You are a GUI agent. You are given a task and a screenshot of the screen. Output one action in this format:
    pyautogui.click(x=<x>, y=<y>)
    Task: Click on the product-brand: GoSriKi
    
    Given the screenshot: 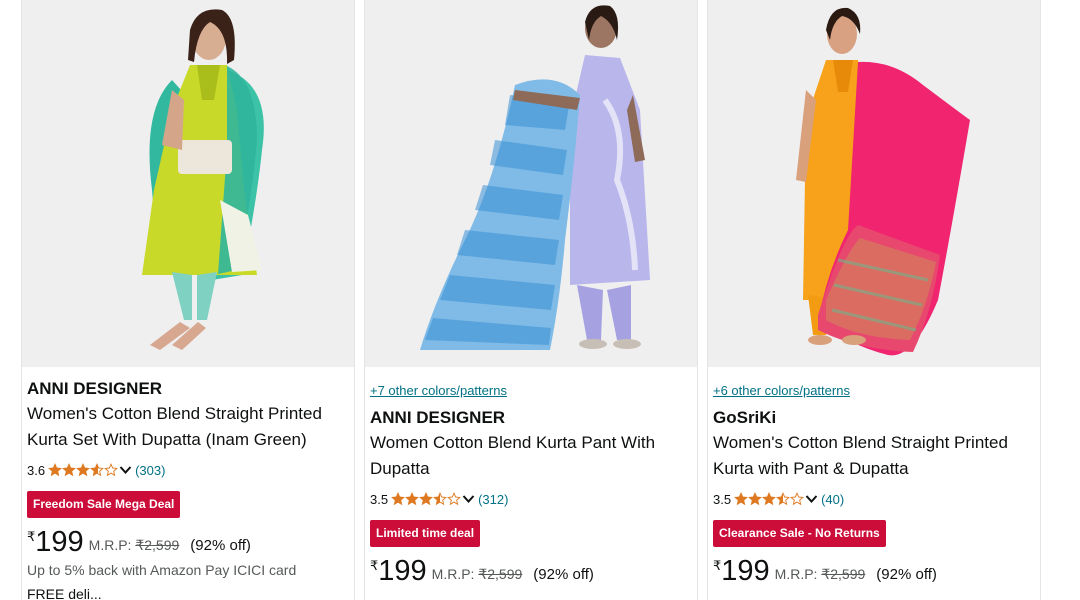 What is the action you would take?
    pyautogui.click(x=745, y=417)
    